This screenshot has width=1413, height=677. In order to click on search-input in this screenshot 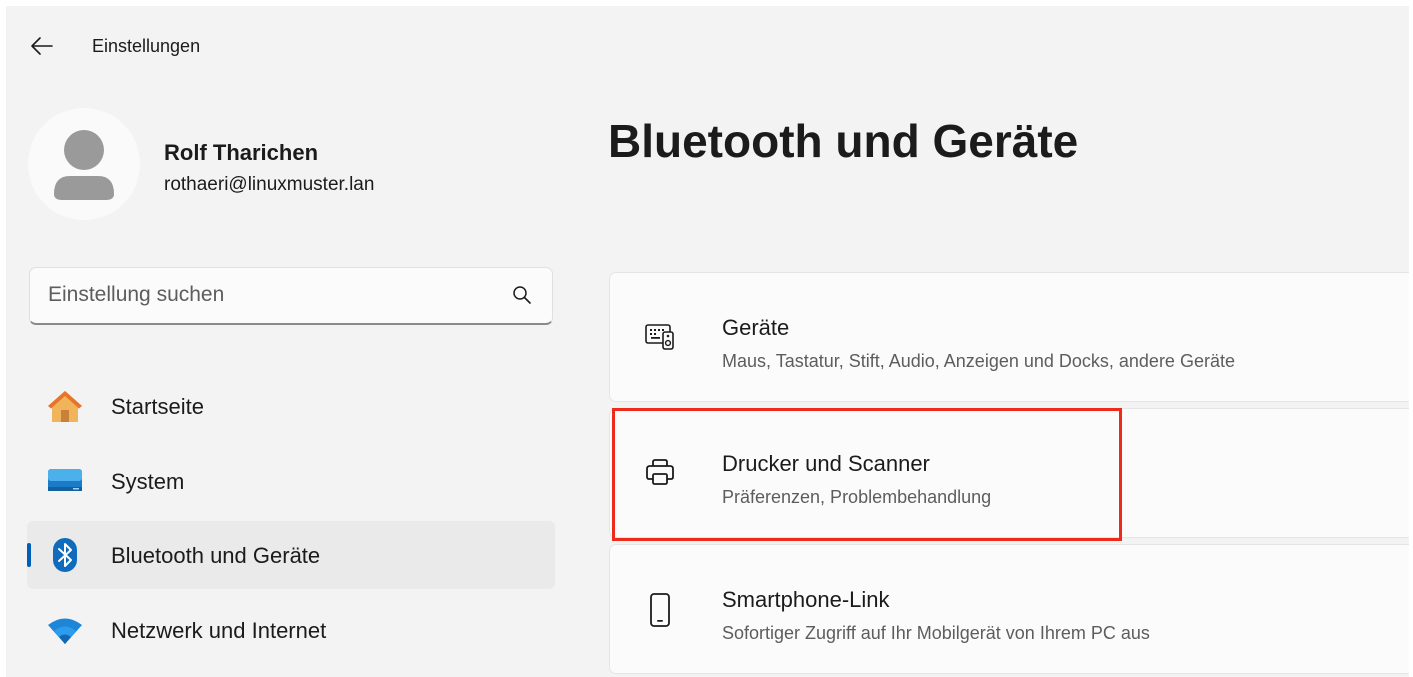, I will do `click(268, 295)`.